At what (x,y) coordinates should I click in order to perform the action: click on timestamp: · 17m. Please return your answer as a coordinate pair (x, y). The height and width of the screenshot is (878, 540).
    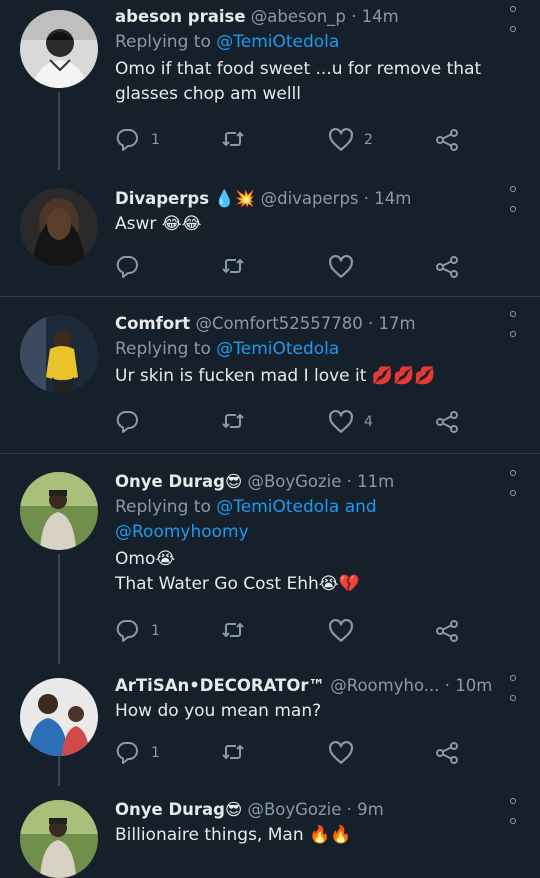
    Looking at the image, I should click on (392, 323).